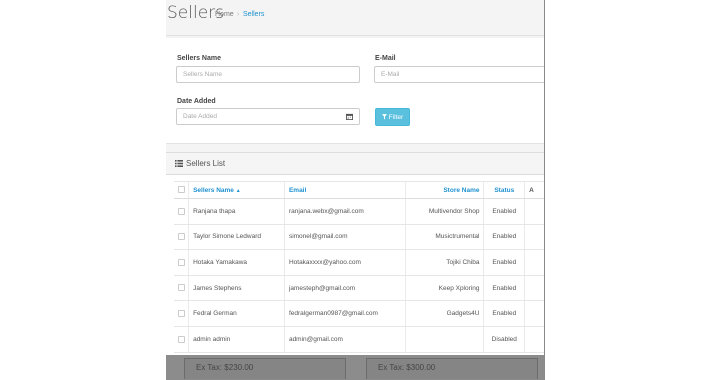  What do you see at coordinates (396, 117) in the screenshot?
I see `filter-button-label: Filter` at bounding box center [396, 117].